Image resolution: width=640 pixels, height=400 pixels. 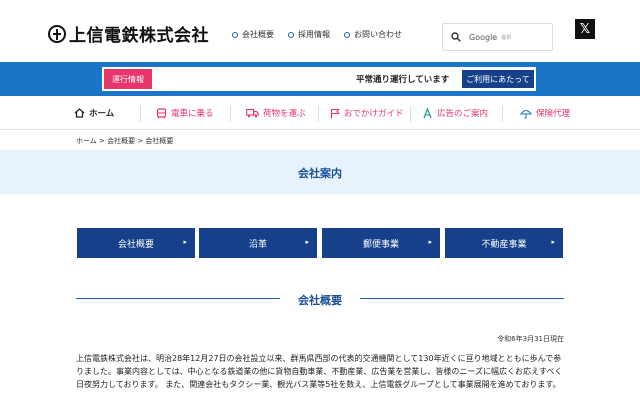 What do you see at coordinates (252, 113) in the screenshot?
I see `truck-icon` at bounding box center [252, 113].